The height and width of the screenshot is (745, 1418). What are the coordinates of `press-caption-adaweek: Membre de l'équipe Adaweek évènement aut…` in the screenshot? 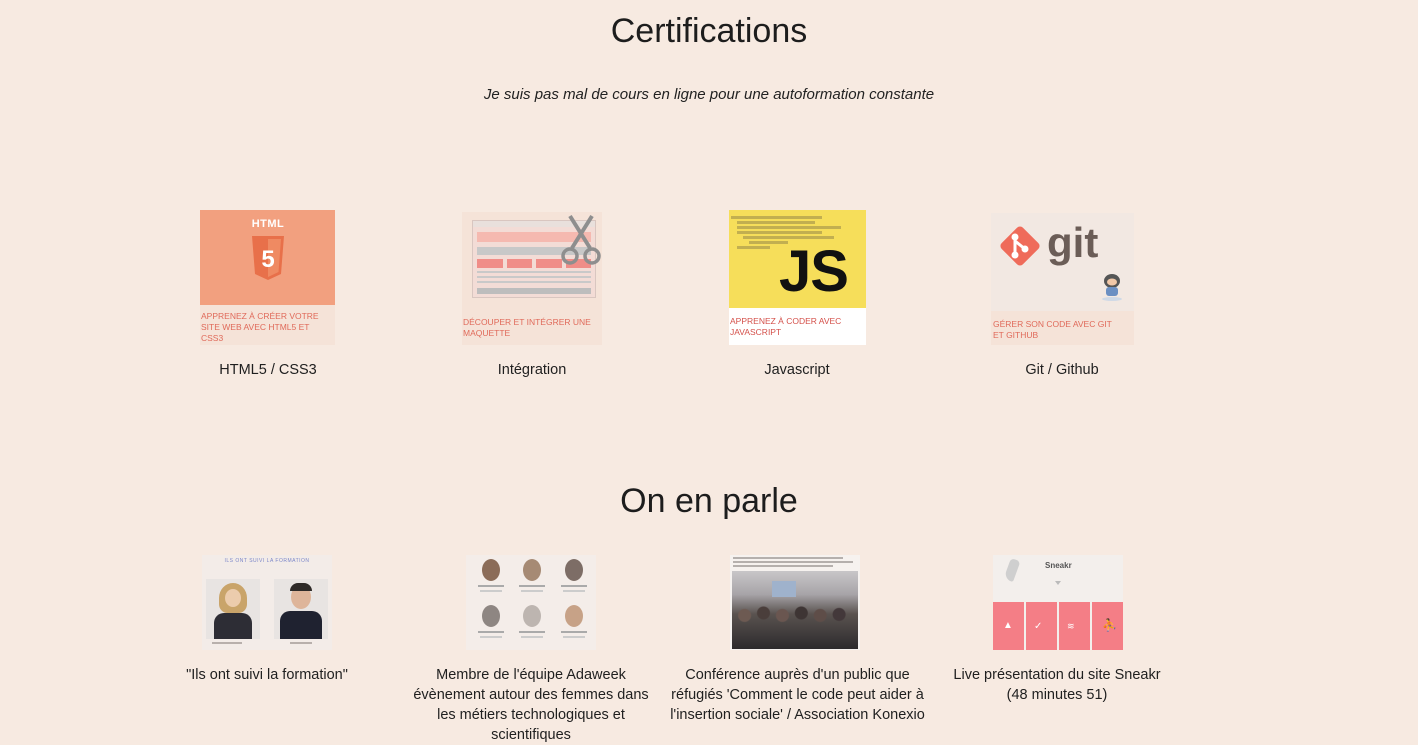 It's located at (531, 705).